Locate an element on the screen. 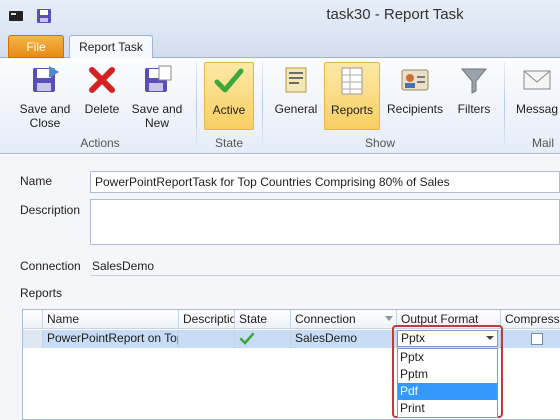 Image resolution: width=560 pixels, height=420 pixels. group-mail-label: Mail is located at coordinates (542, 143).